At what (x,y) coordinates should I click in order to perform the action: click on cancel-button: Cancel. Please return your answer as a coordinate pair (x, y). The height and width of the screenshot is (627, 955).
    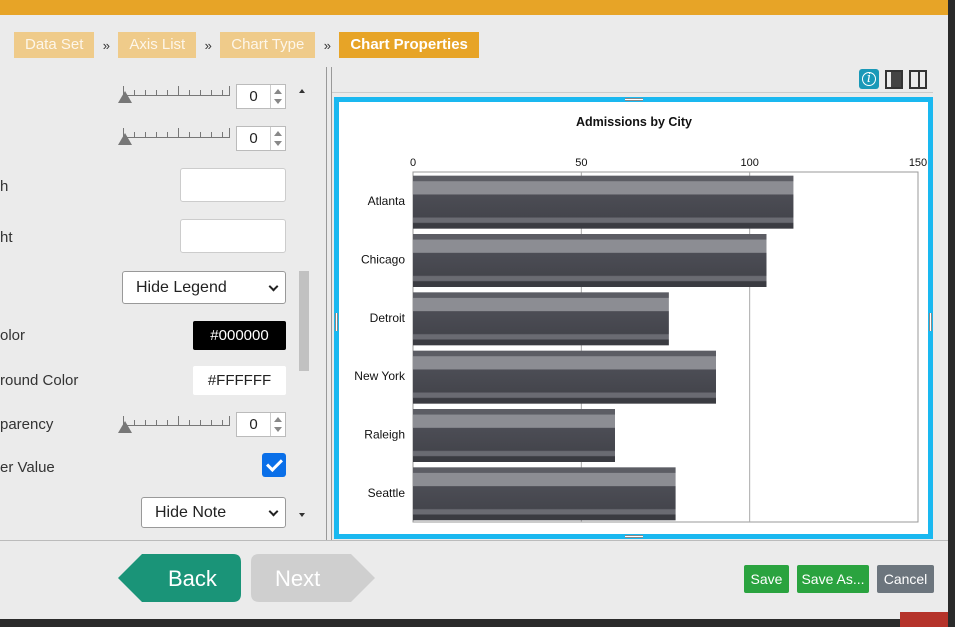
    Looking at the image, I should click on (905, 579).